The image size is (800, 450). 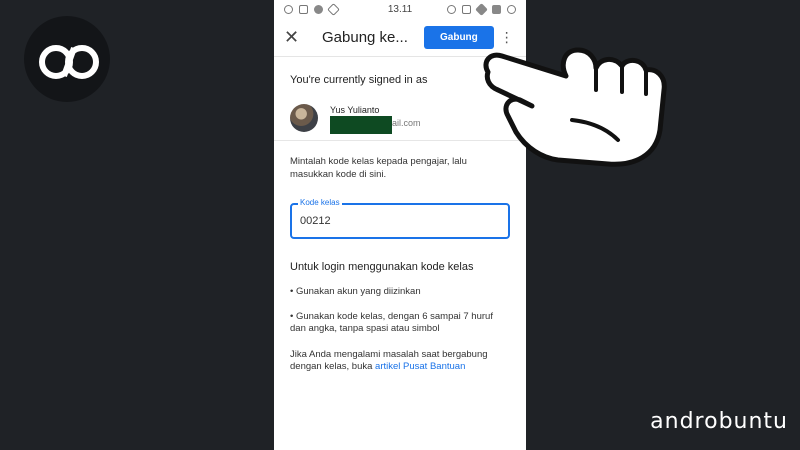 I want to click on vibrate-status-icon, so click(x=466, y=9).